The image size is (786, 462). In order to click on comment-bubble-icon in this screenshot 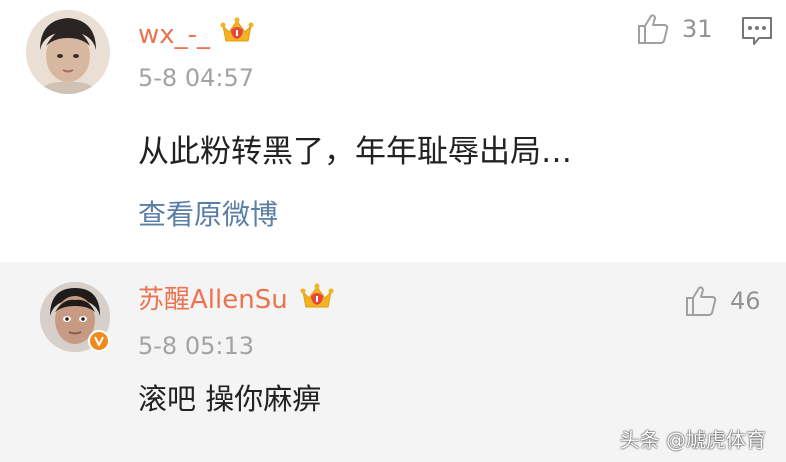, I will do `click(757, 31)`.